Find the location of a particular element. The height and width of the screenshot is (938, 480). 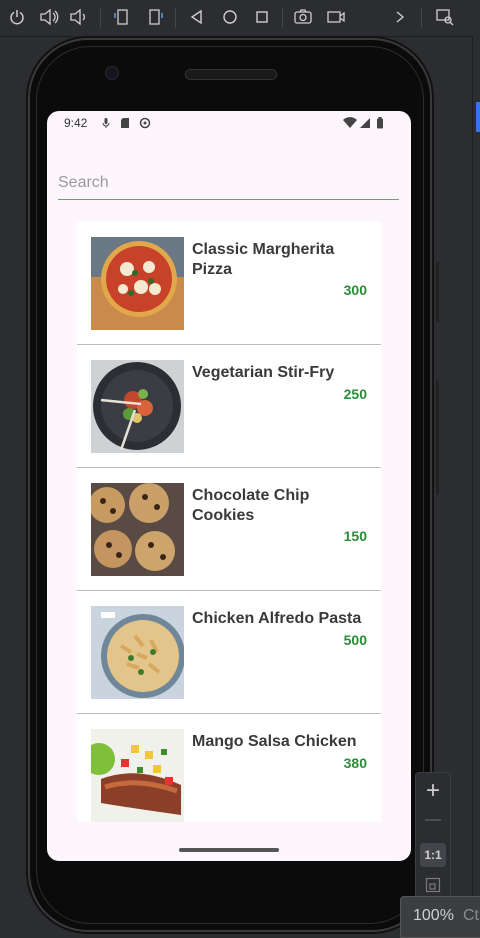

list-item: Vegetarian Stir-Fry 250 is located at coordinates (229, 406).